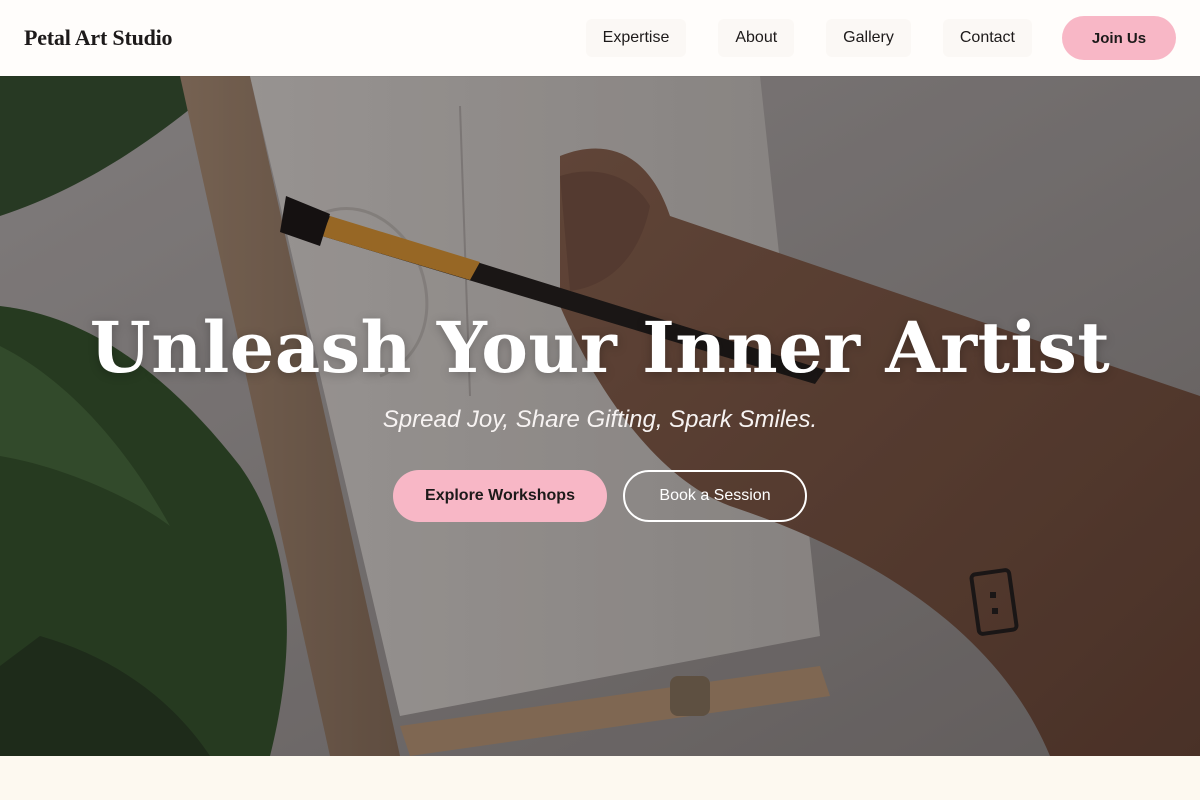  I want to click on main-nav: Expertise About Gallery Contact Join Us, so click(880, 38).